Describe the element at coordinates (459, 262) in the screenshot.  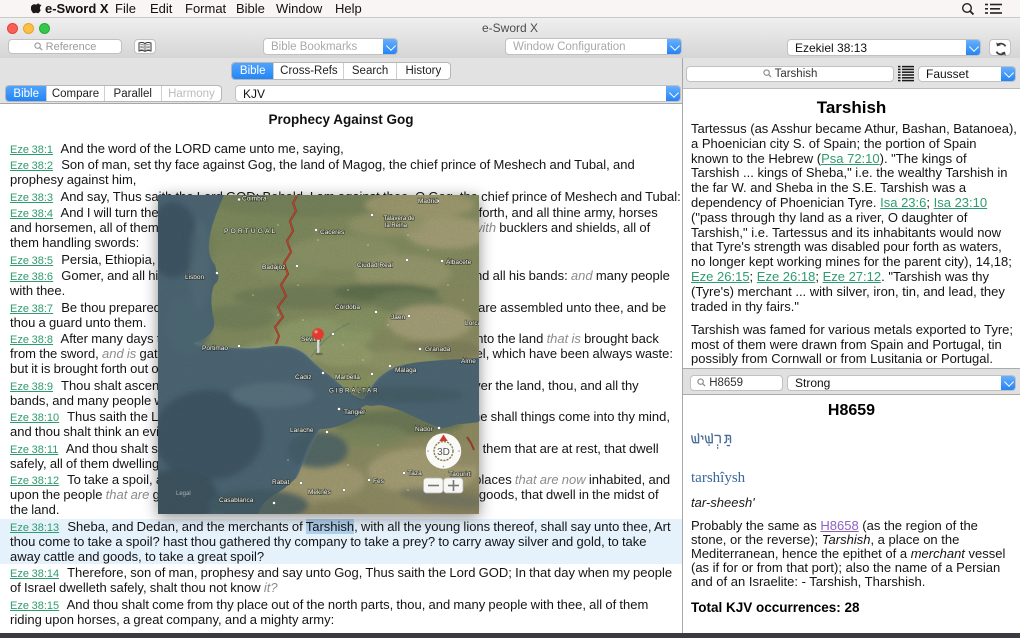
I see `svg-text: Albacete` at that location.